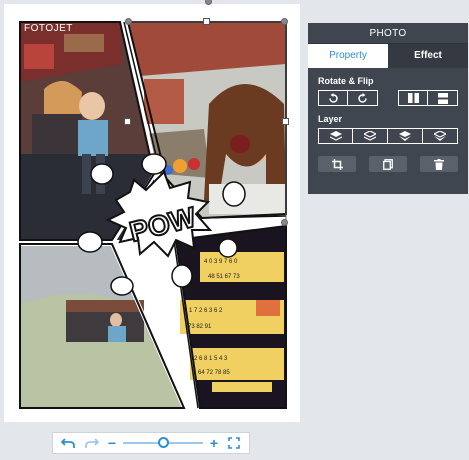 The height and width of the screenshot is (460, 469). I want to click on duplicate-button, so click(388, 164).